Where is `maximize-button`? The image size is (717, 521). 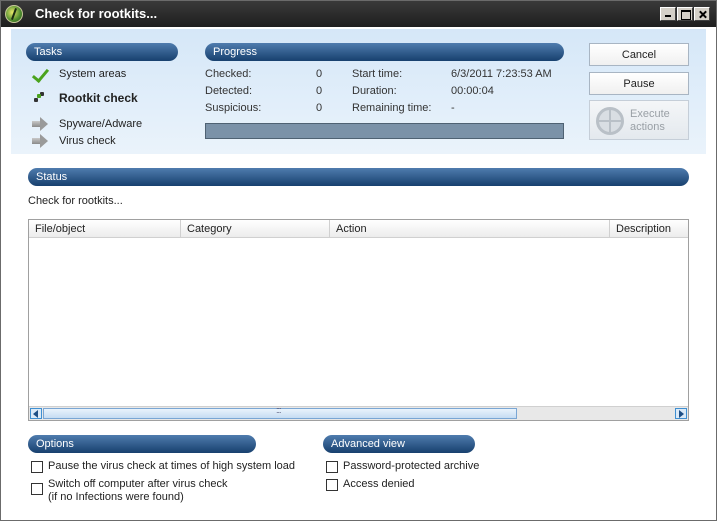
maximize-button is located at coordinates (685, 14).